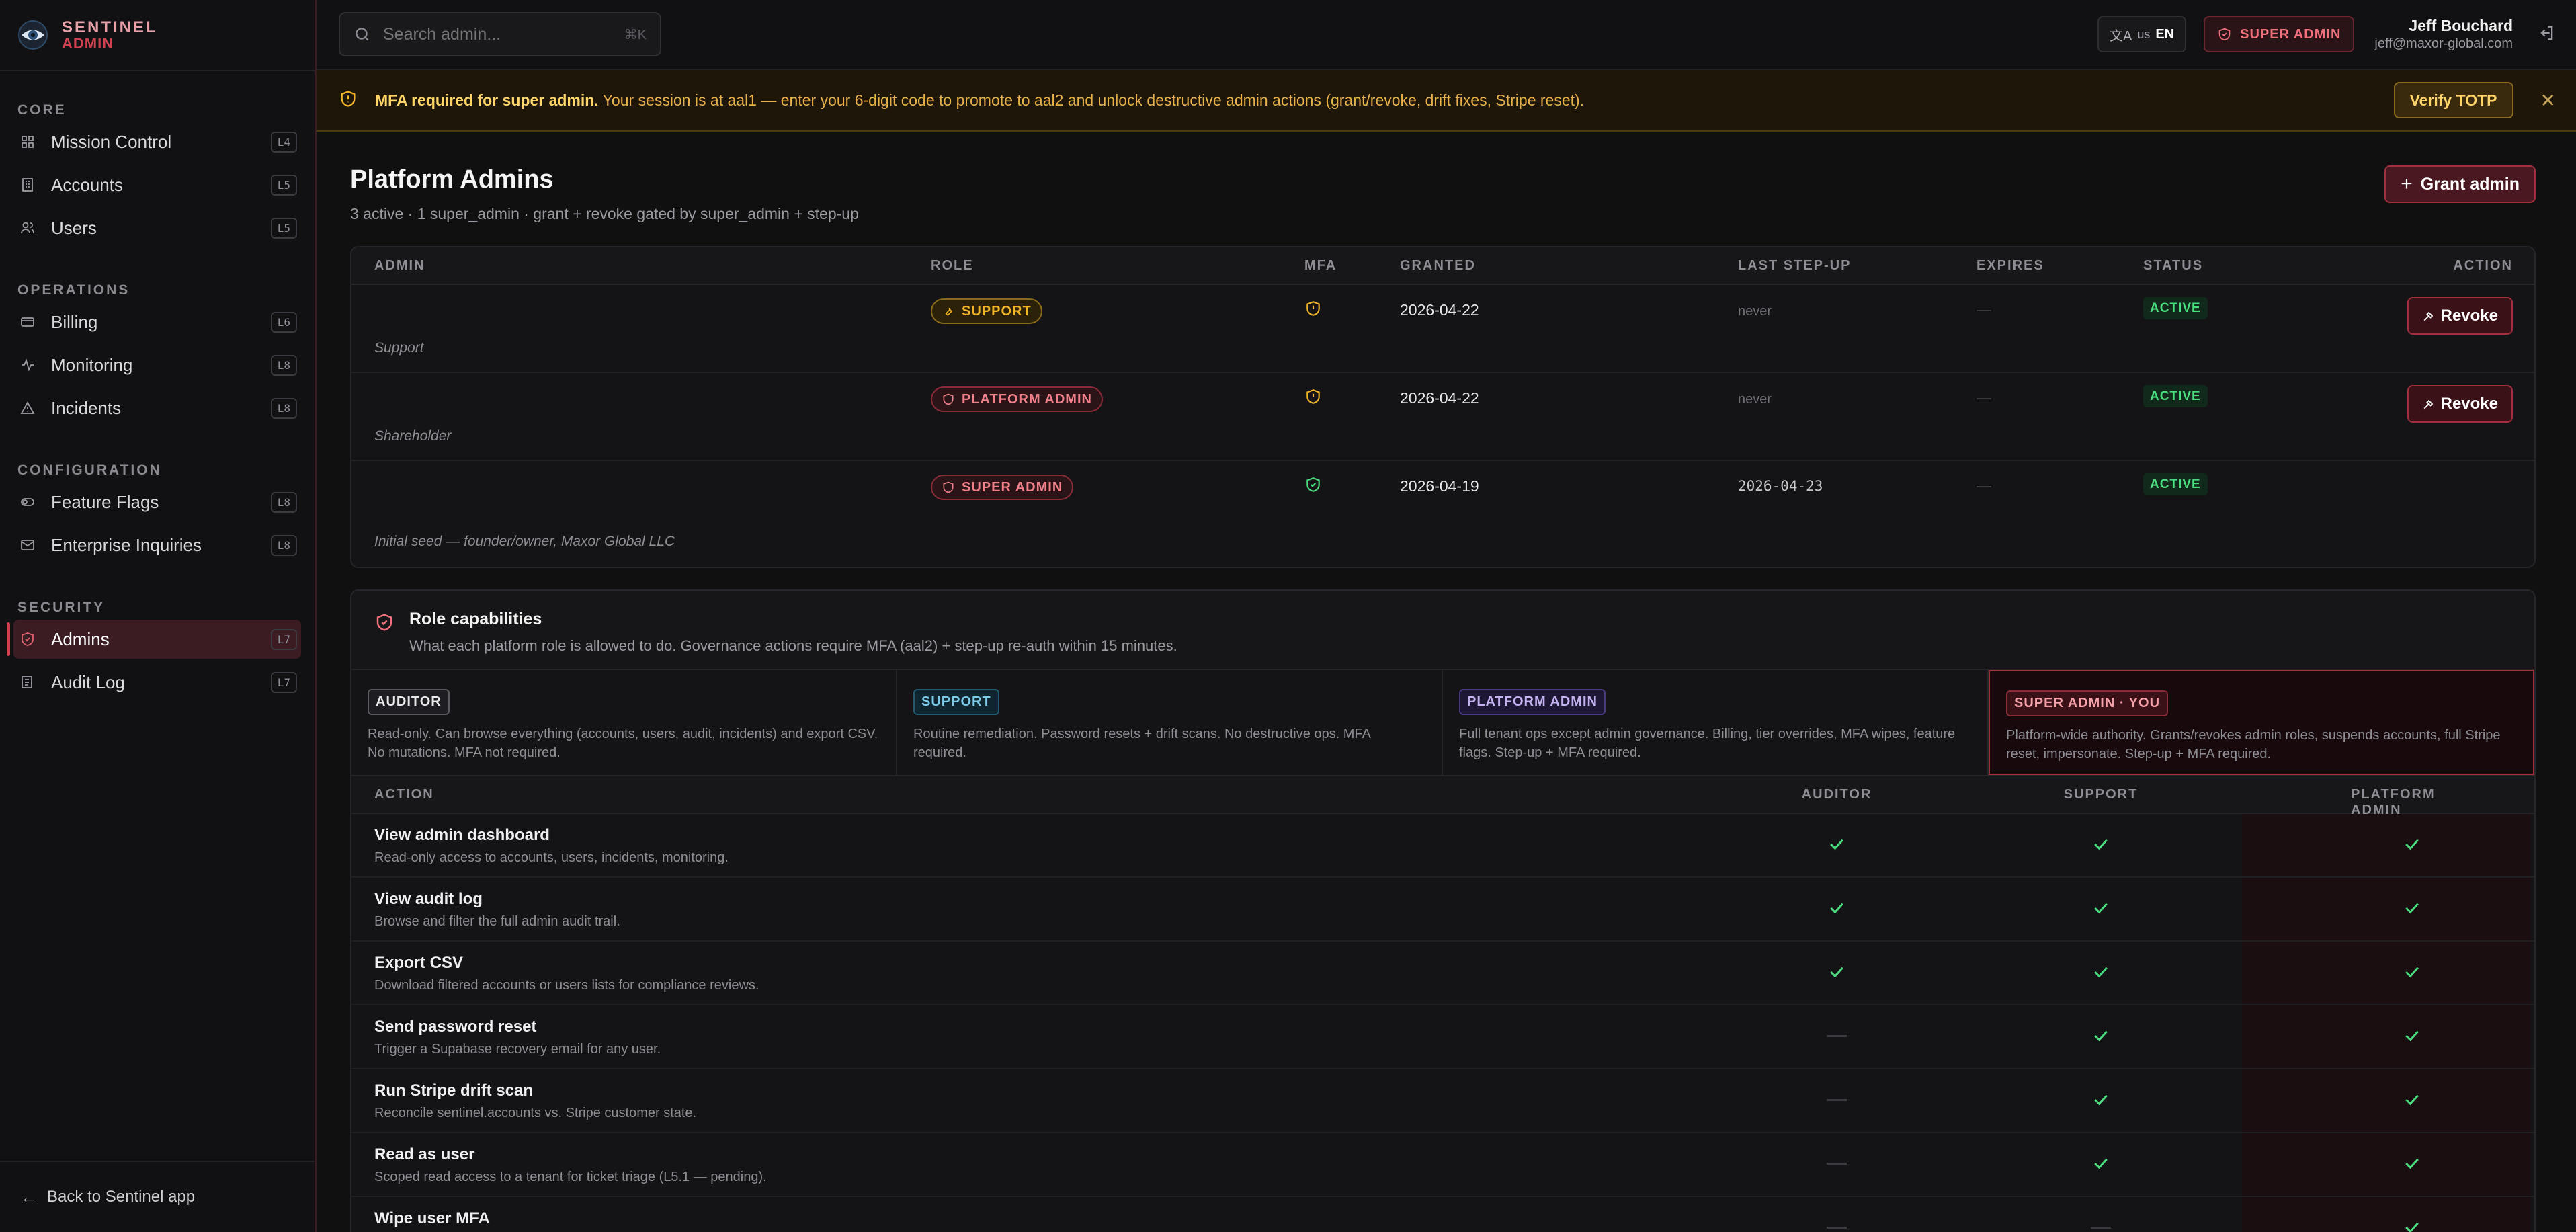 This screenshot has width=2576, height=1232. Describe the element at coordinates (157, 1196) in the screenshot. I see `back-to-app-link: ← Back to Sentinel app` at that location.